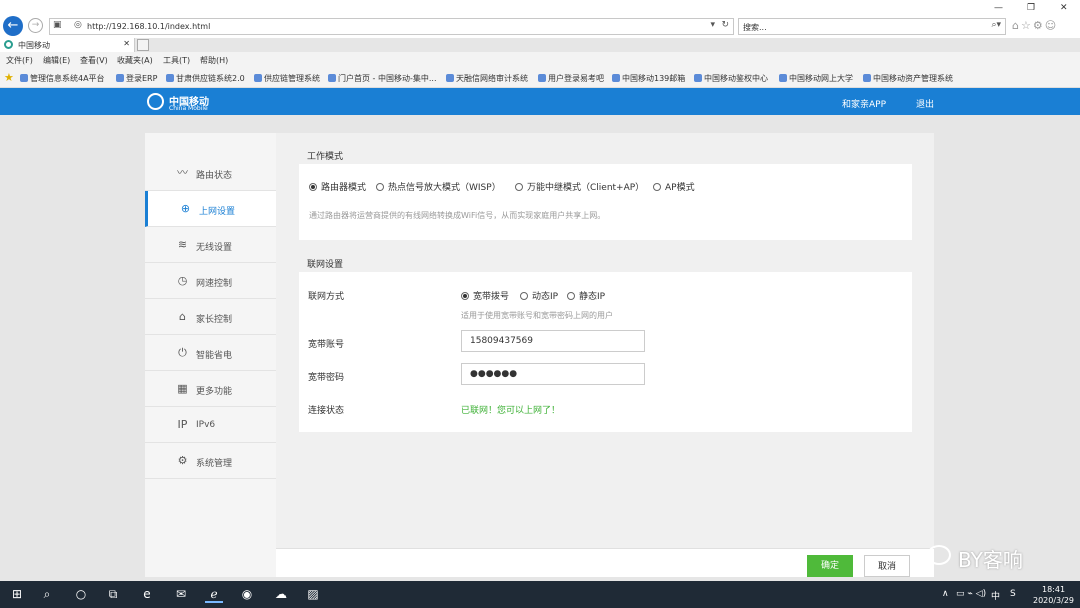 The width and height of the screenshot is (1080, 608). What do you see at coordinates (816, 78) in the screenshot?
I see `favorite-link: 中国移动网上大学` at bounding box center [816, 78].